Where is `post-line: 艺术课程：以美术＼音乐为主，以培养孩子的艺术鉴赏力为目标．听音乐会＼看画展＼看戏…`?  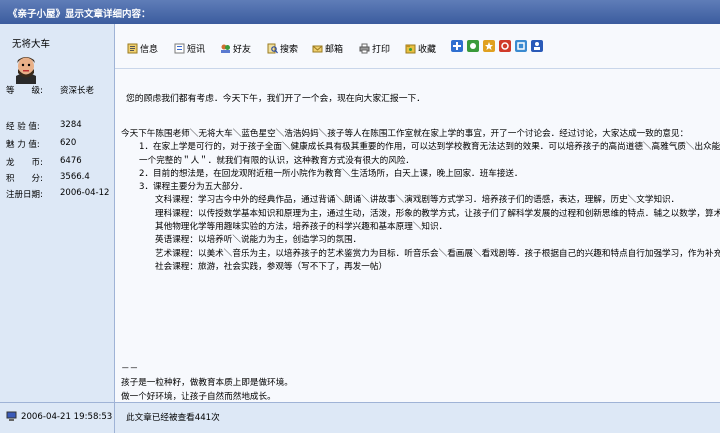 post-line: 艺术课程：以美术＼音乐为主，以培养孩子的艺术鉴赏力为目标．听音乐会＼看画展＼看戏… is located at coordinates (437, 253).